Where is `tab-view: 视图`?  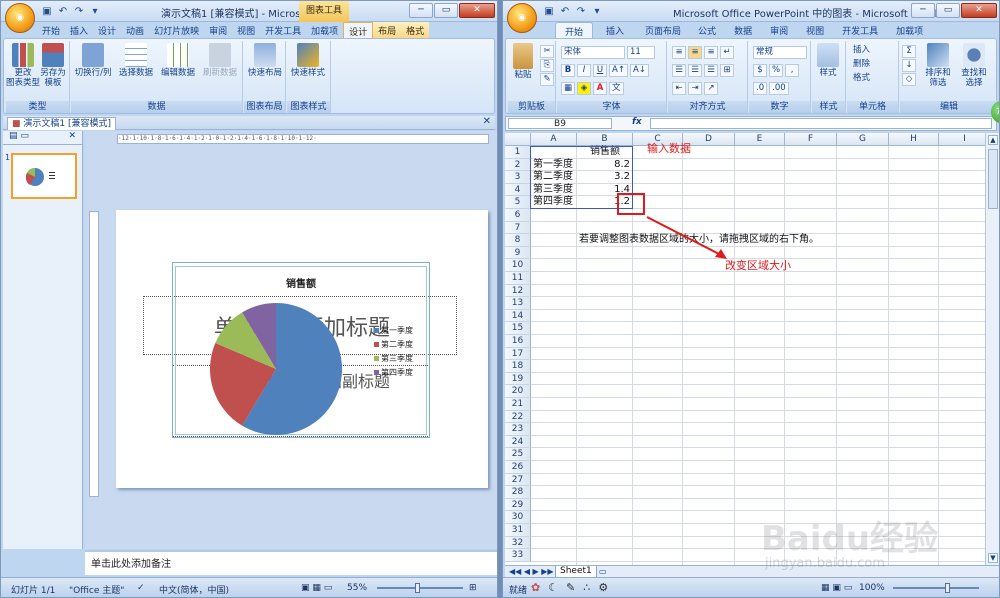 tab-view: 视图 is located at coordinates (246, 30).